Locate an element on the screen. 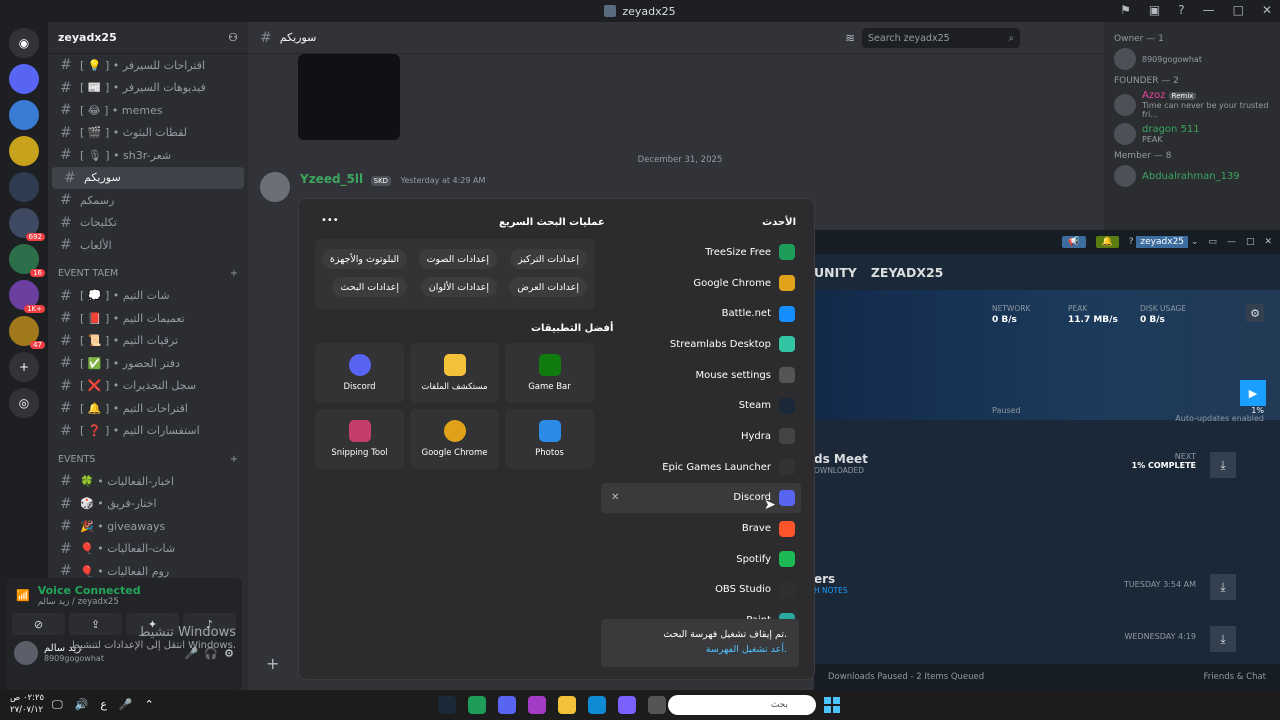  member-item: 8909gogowhat is located at coordinates (1192, 59).